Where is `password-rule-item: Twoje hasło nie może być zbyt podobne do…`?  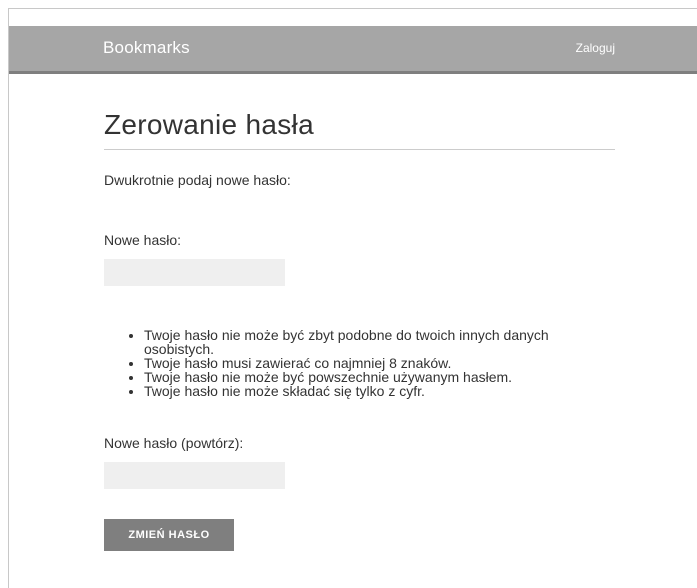
password-rule-item: Twoje hasło nie może być zbyt podobne do… is located at coordinates (379, 342).